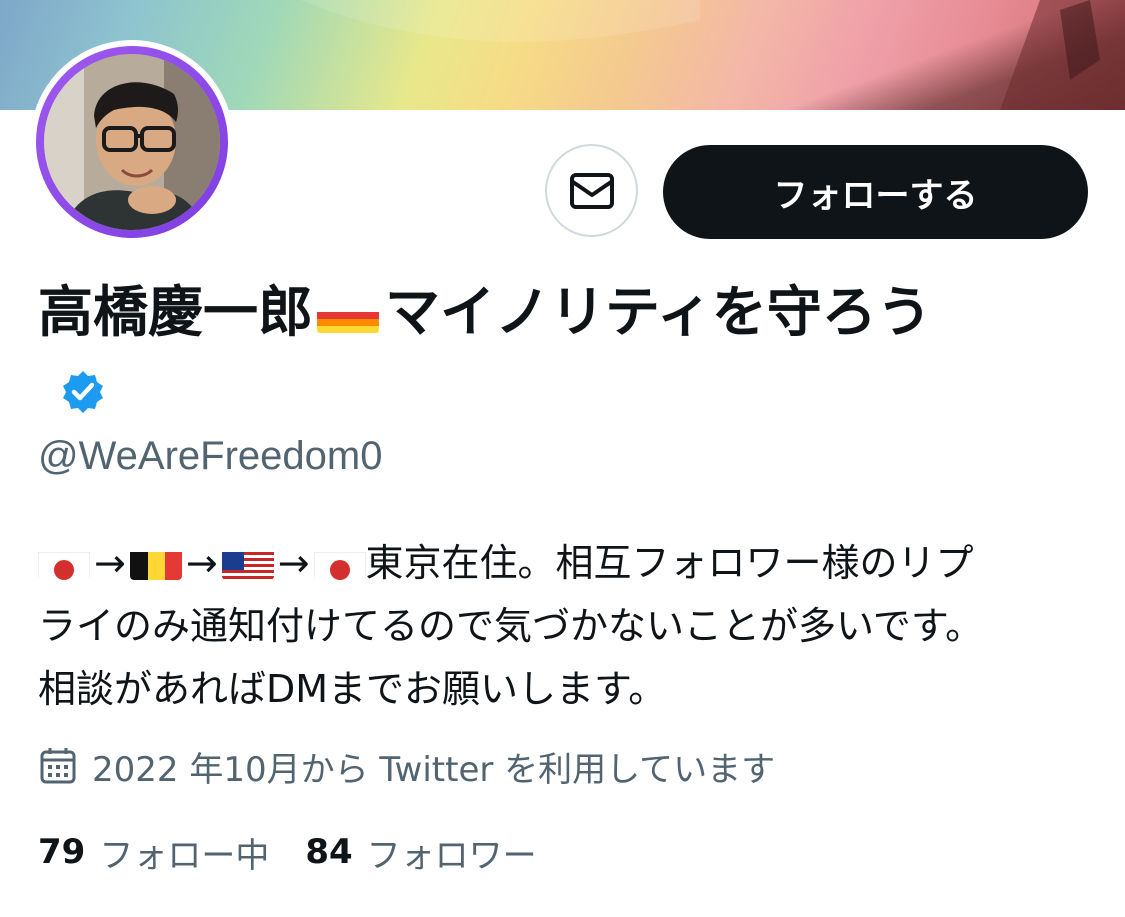  What do you see at coordinates (210, 456) in the screenshot?
I see `user-handle: @WeAreFreedom0` at bounding box center [210, 456].